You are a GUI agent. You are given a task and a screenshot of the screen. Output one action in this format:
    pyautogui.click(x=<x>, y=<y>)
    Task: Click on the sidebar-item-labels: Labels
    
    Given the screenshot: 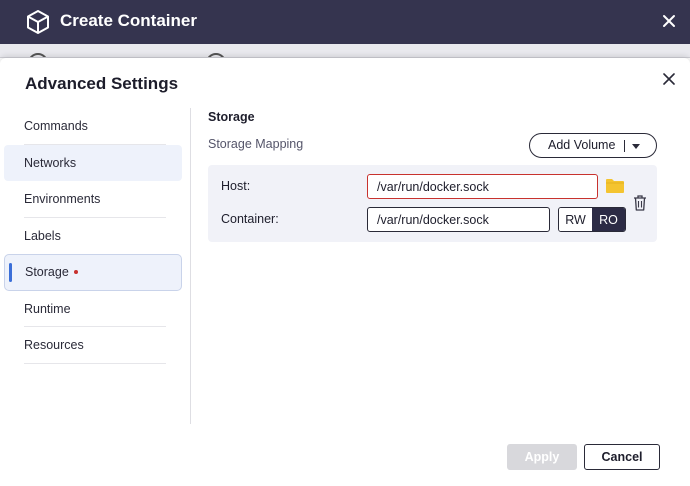 What is the action you would take?
    pyautogui.click(x=93, y=236)
    